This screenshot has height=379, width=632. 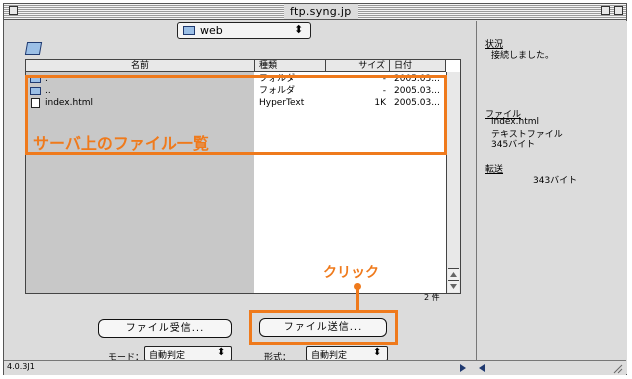 I want to click on folder-icon, so click(x=189, y=30).